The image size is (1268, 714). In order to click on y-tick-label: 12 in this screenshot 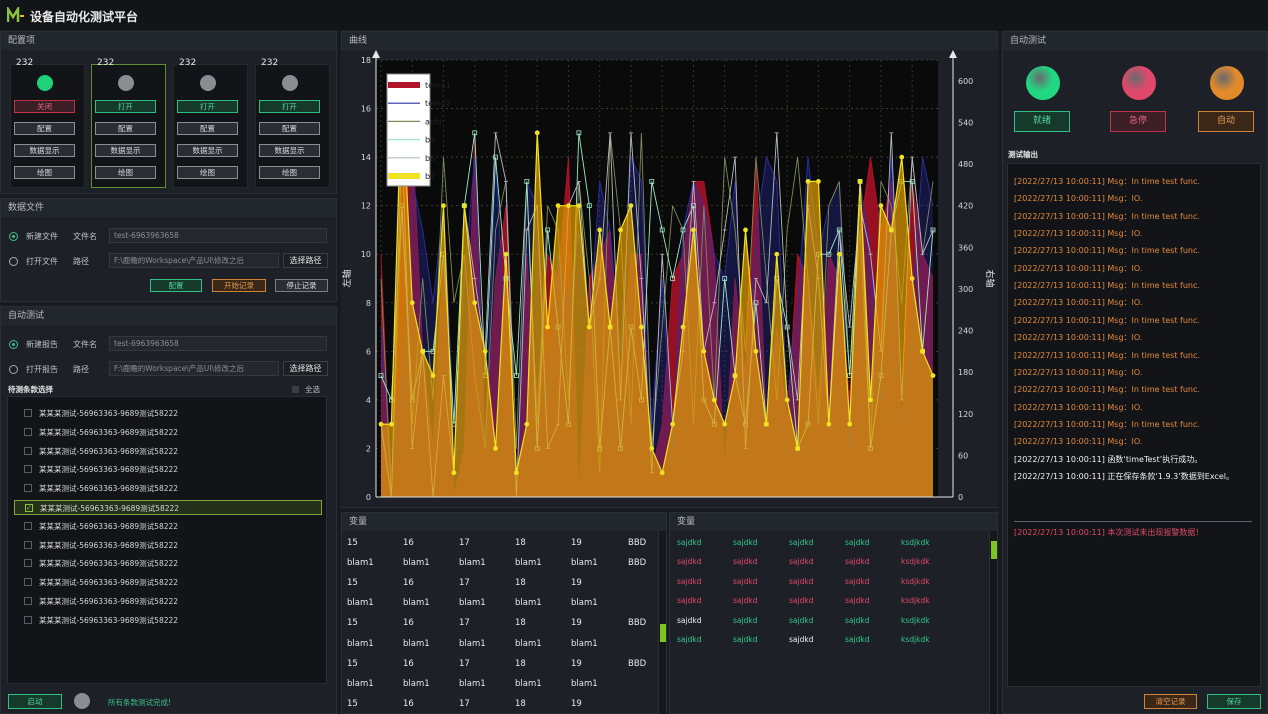, I will do `click(366, 206)`.